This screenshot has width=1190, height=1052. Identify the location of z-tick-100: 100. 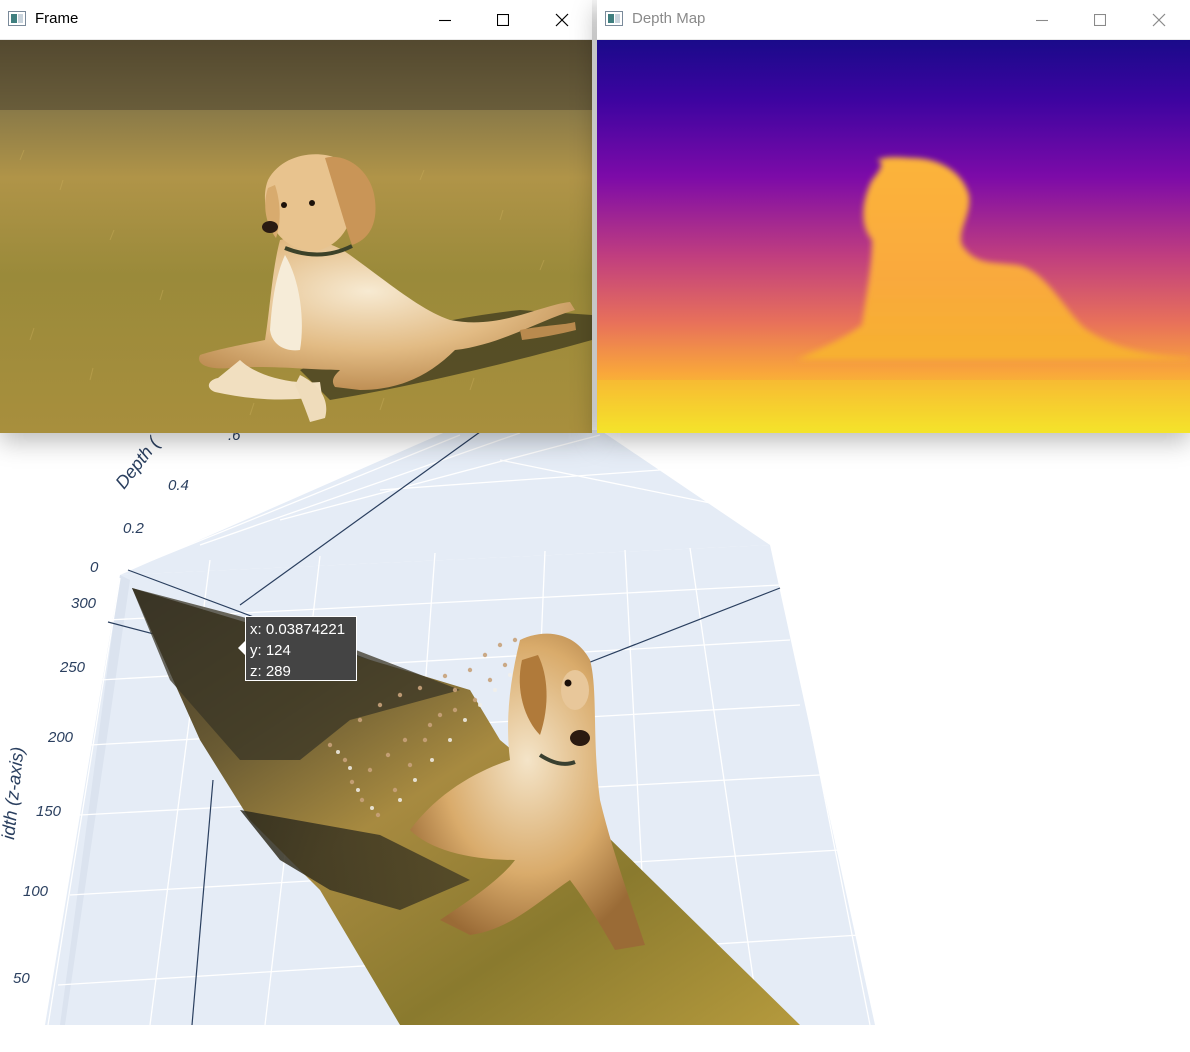
(36, 891).